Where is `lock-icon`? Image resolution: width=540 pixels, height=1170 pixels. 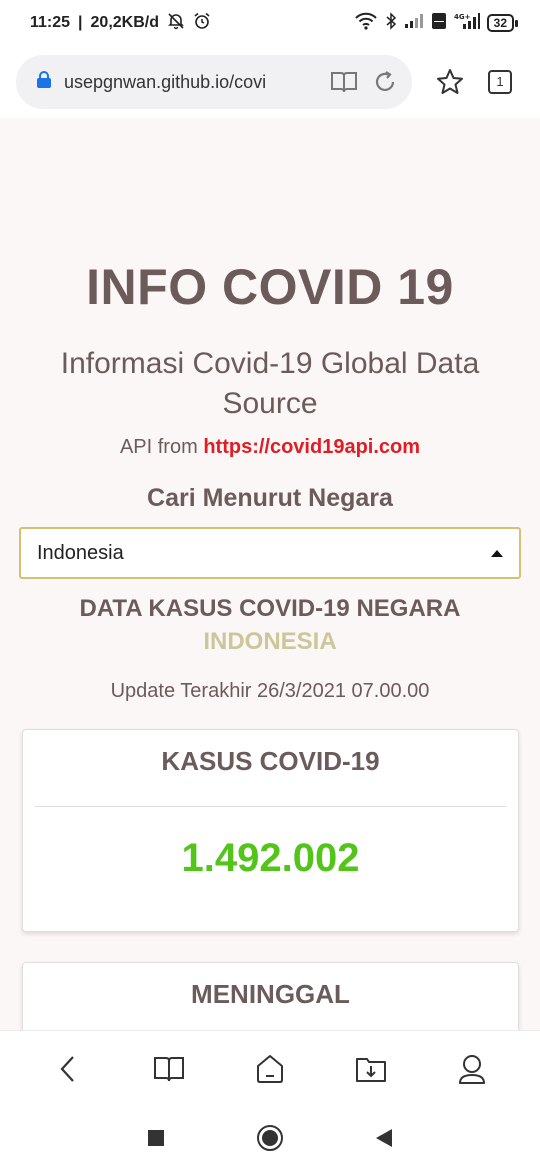
lock-icon is located at coordinates (44, 82).